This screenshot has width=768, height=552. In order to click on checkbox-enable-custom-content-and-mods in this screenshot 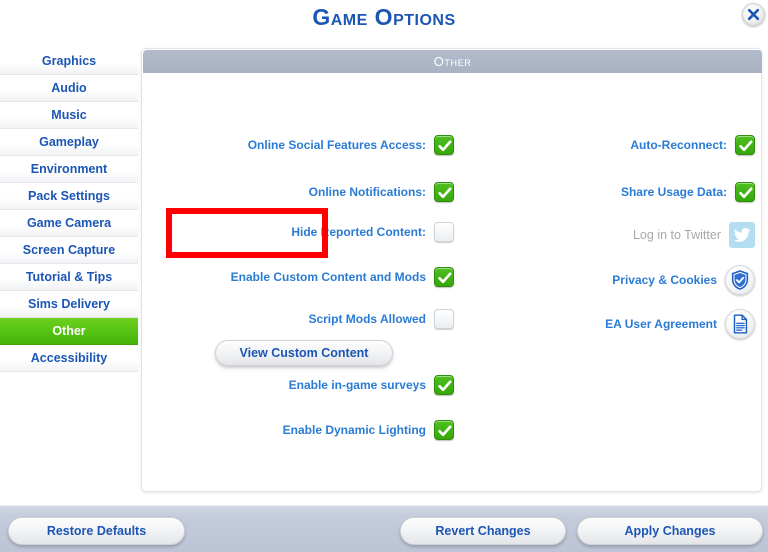, I will do `click(444, 277)`.